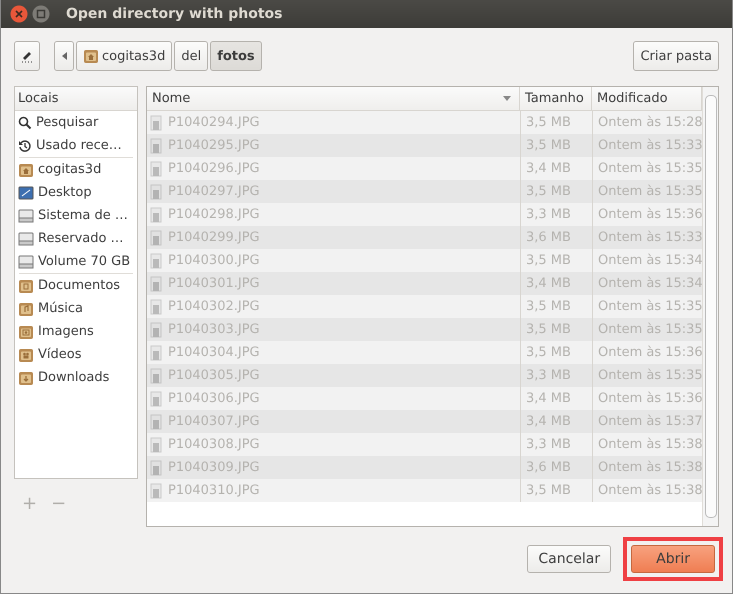  What do you see at coordinates (333, 122) in the screenshot?
I see `file-name-cell: P1040294.JPG` at bounding box center [333, 122].